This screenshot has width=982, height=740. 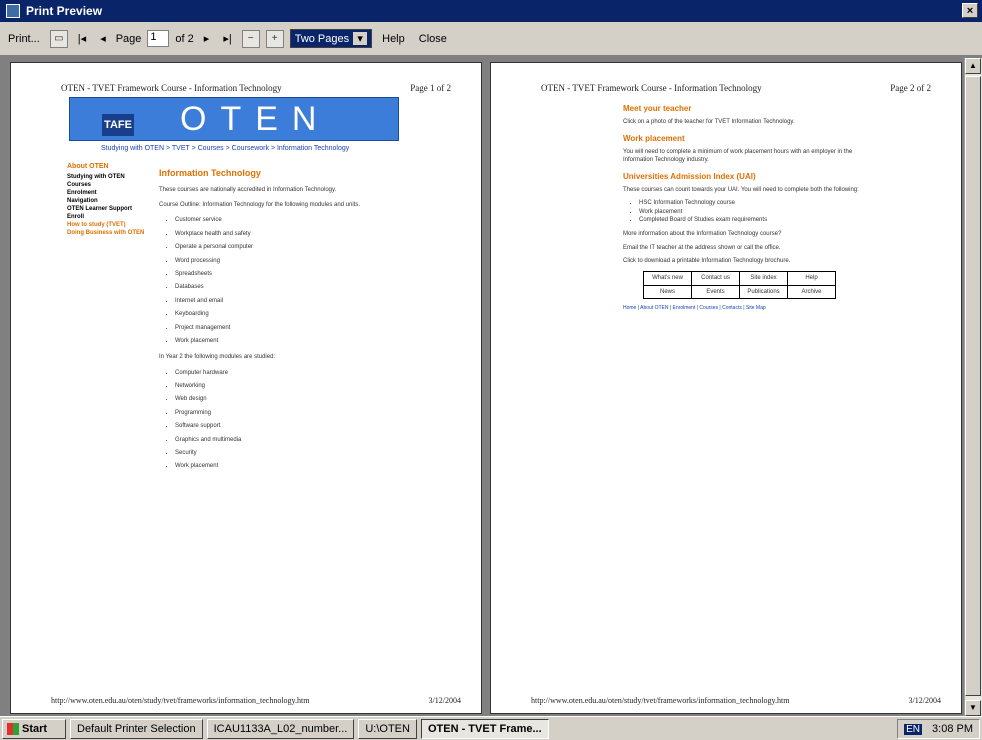 I want to click on zoom-in-icon: +, so click(x=274, y=38).